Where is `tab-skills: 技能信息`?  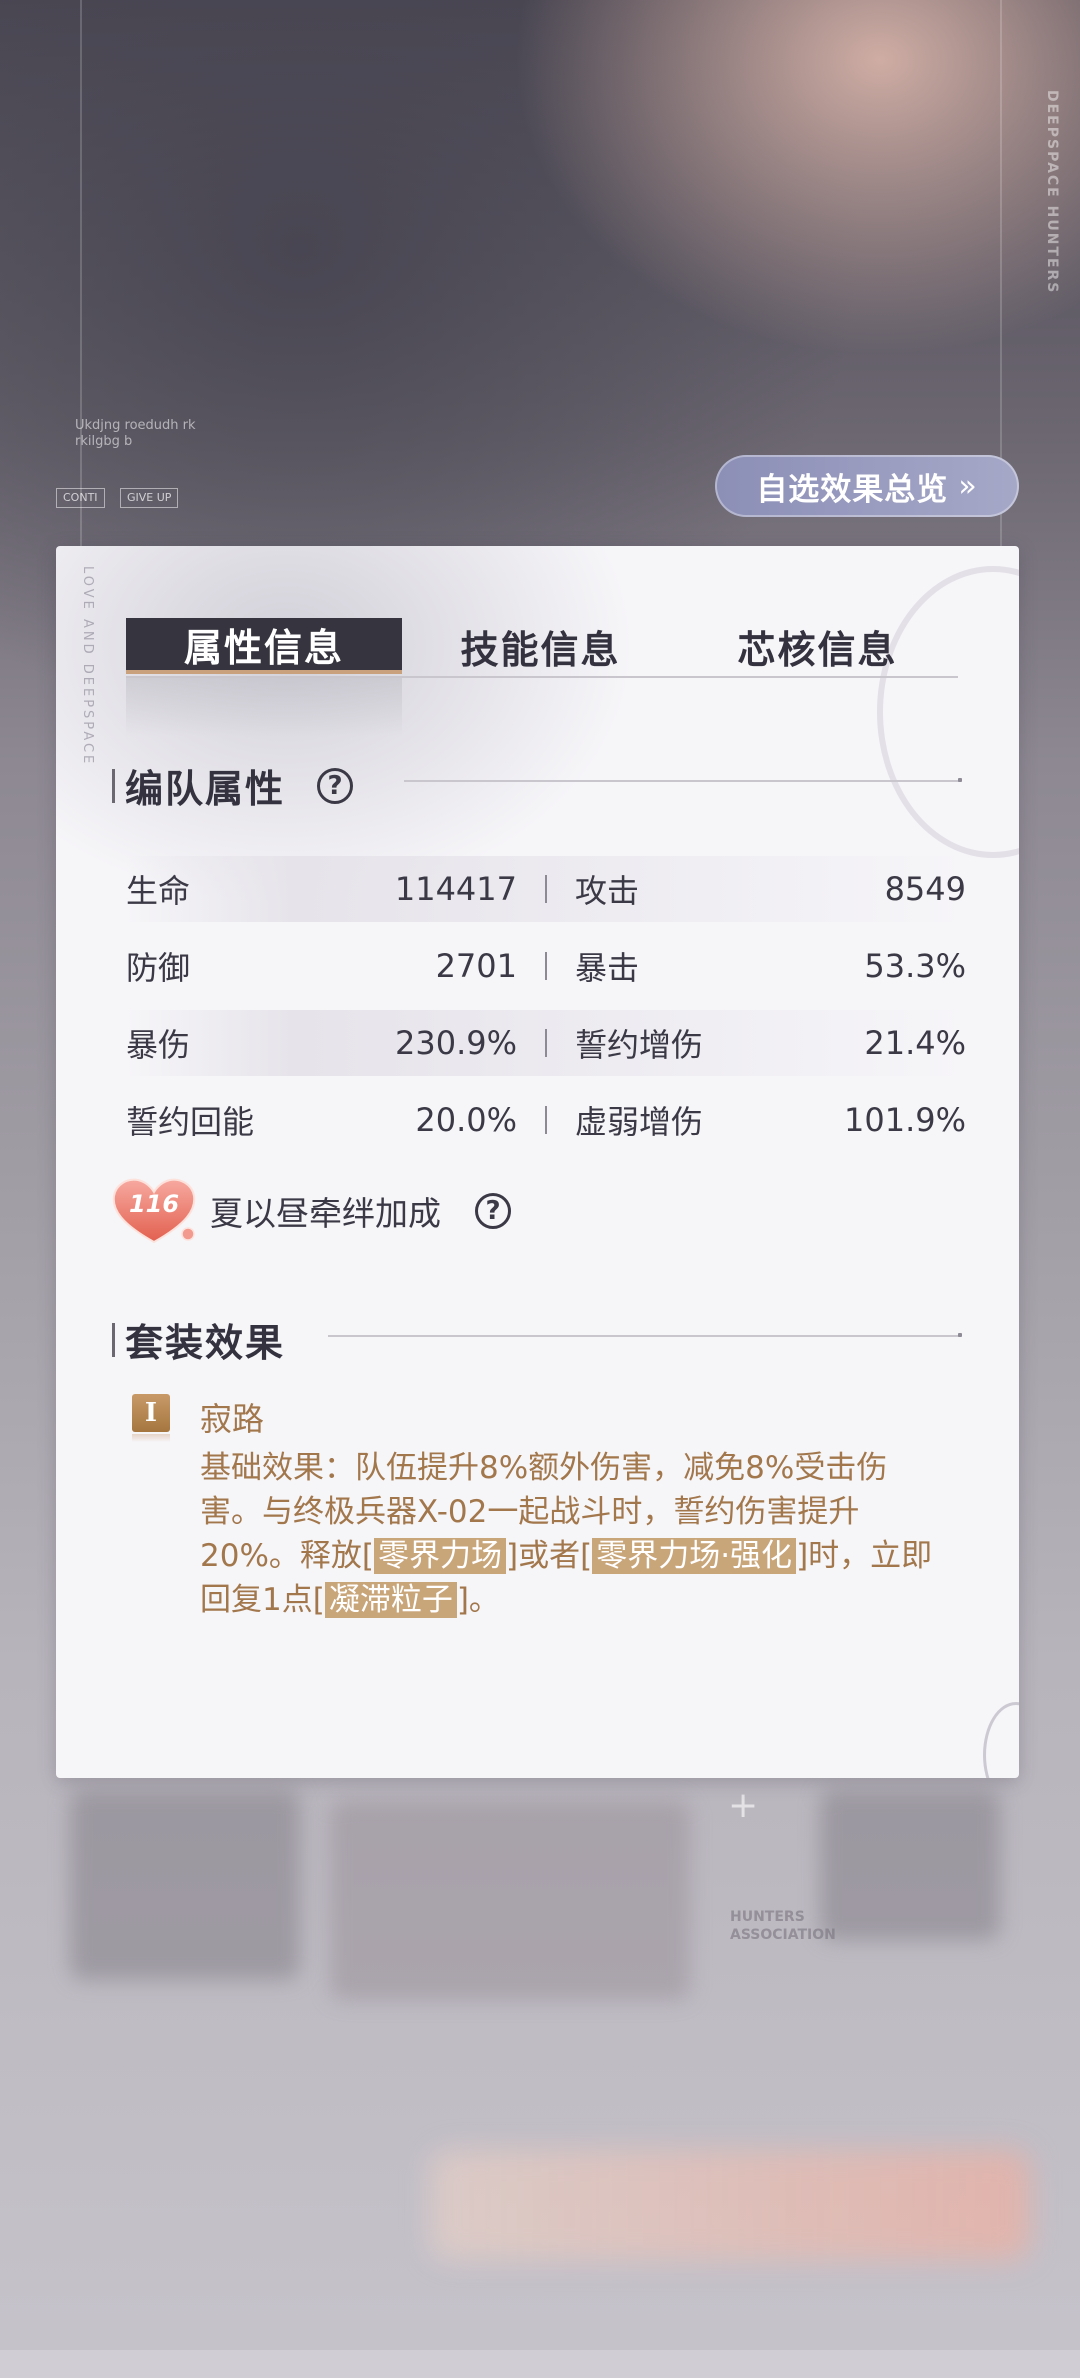
tab-skills: 技能信息 is located at coordinates (540, 646).